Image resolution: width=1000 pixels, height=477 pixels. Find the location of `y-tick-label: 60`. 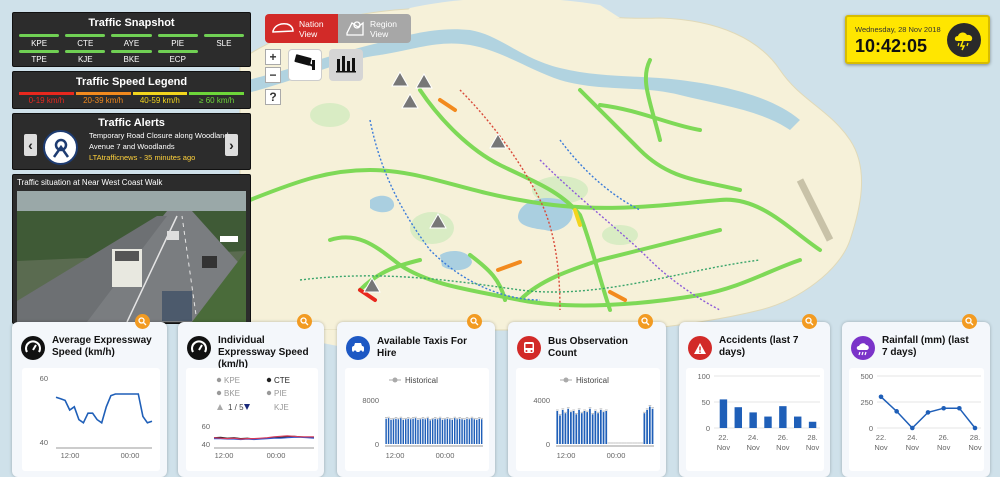

y-tick-label: 60 is located at coordinates (44, 378).